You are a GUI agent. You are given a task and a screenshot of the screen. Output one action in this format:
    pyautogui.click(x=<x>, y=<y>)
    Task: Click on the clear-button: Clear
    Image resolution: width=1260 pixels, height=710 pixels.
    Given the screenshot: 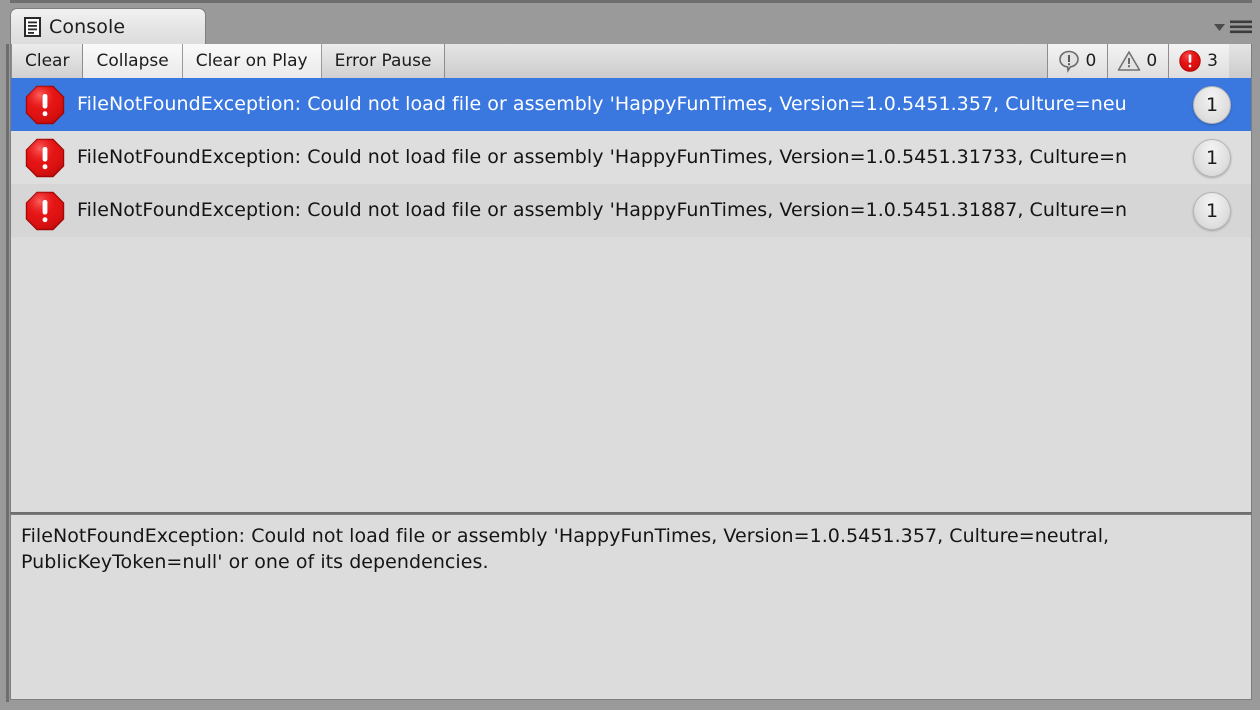 What is the action you would take?
    pyautogui.click(x=47, y=61)
    